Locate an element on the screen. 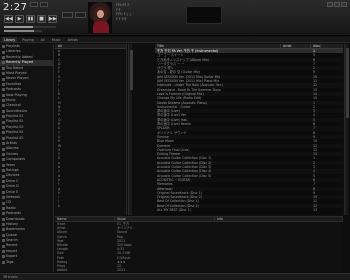 This screenshot has height=280, width=350. volume-fill is located at coordinates (19, 31).